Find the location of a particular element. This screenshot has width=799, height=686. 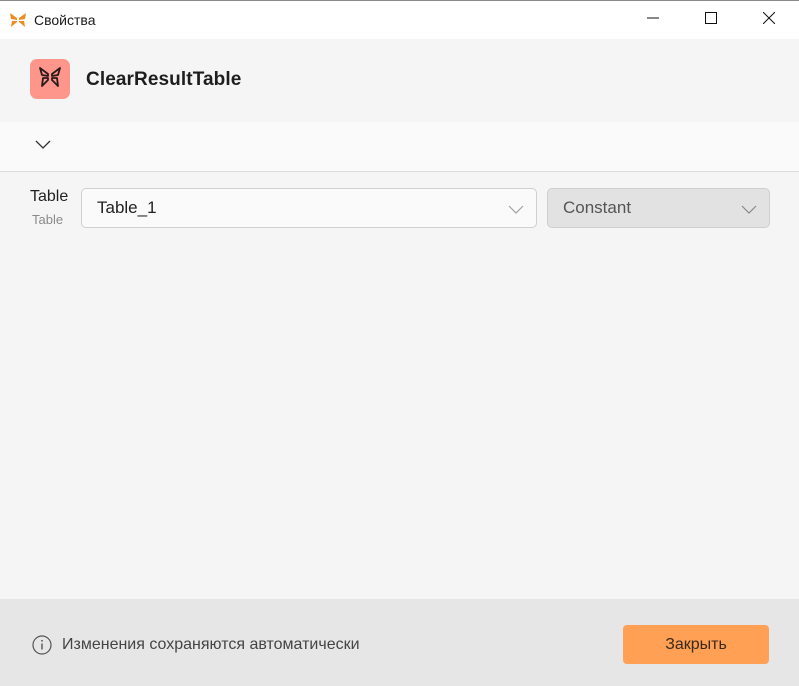

minimize-icon is located at coordinates (653, 20).